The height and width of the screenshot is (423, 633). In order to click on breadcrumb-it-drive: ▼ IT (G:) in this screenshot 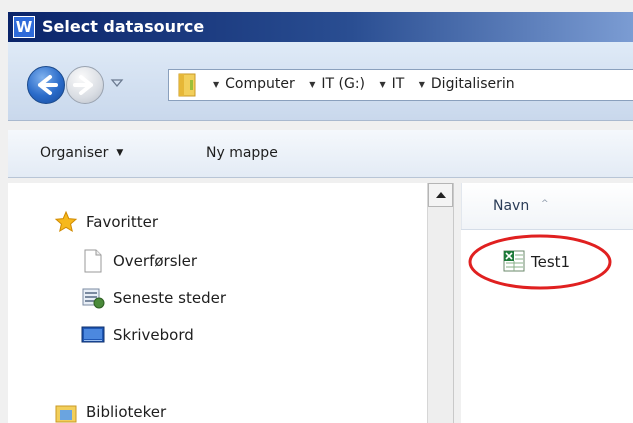, I will do `click(337, 84)`.